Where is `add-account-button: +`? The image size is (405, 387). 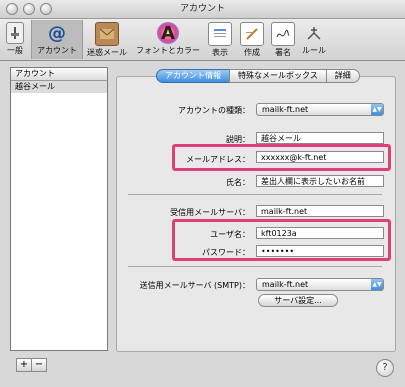 add-account-button: + is located at coordinates (24, 365).